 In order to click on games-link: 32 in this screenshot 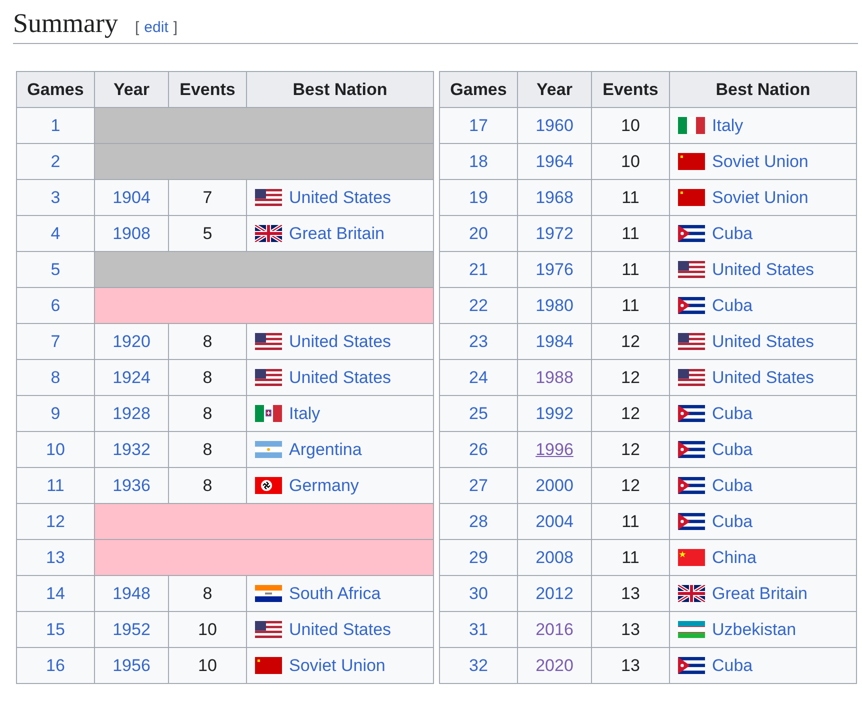, I will do `click(478, 665)`.